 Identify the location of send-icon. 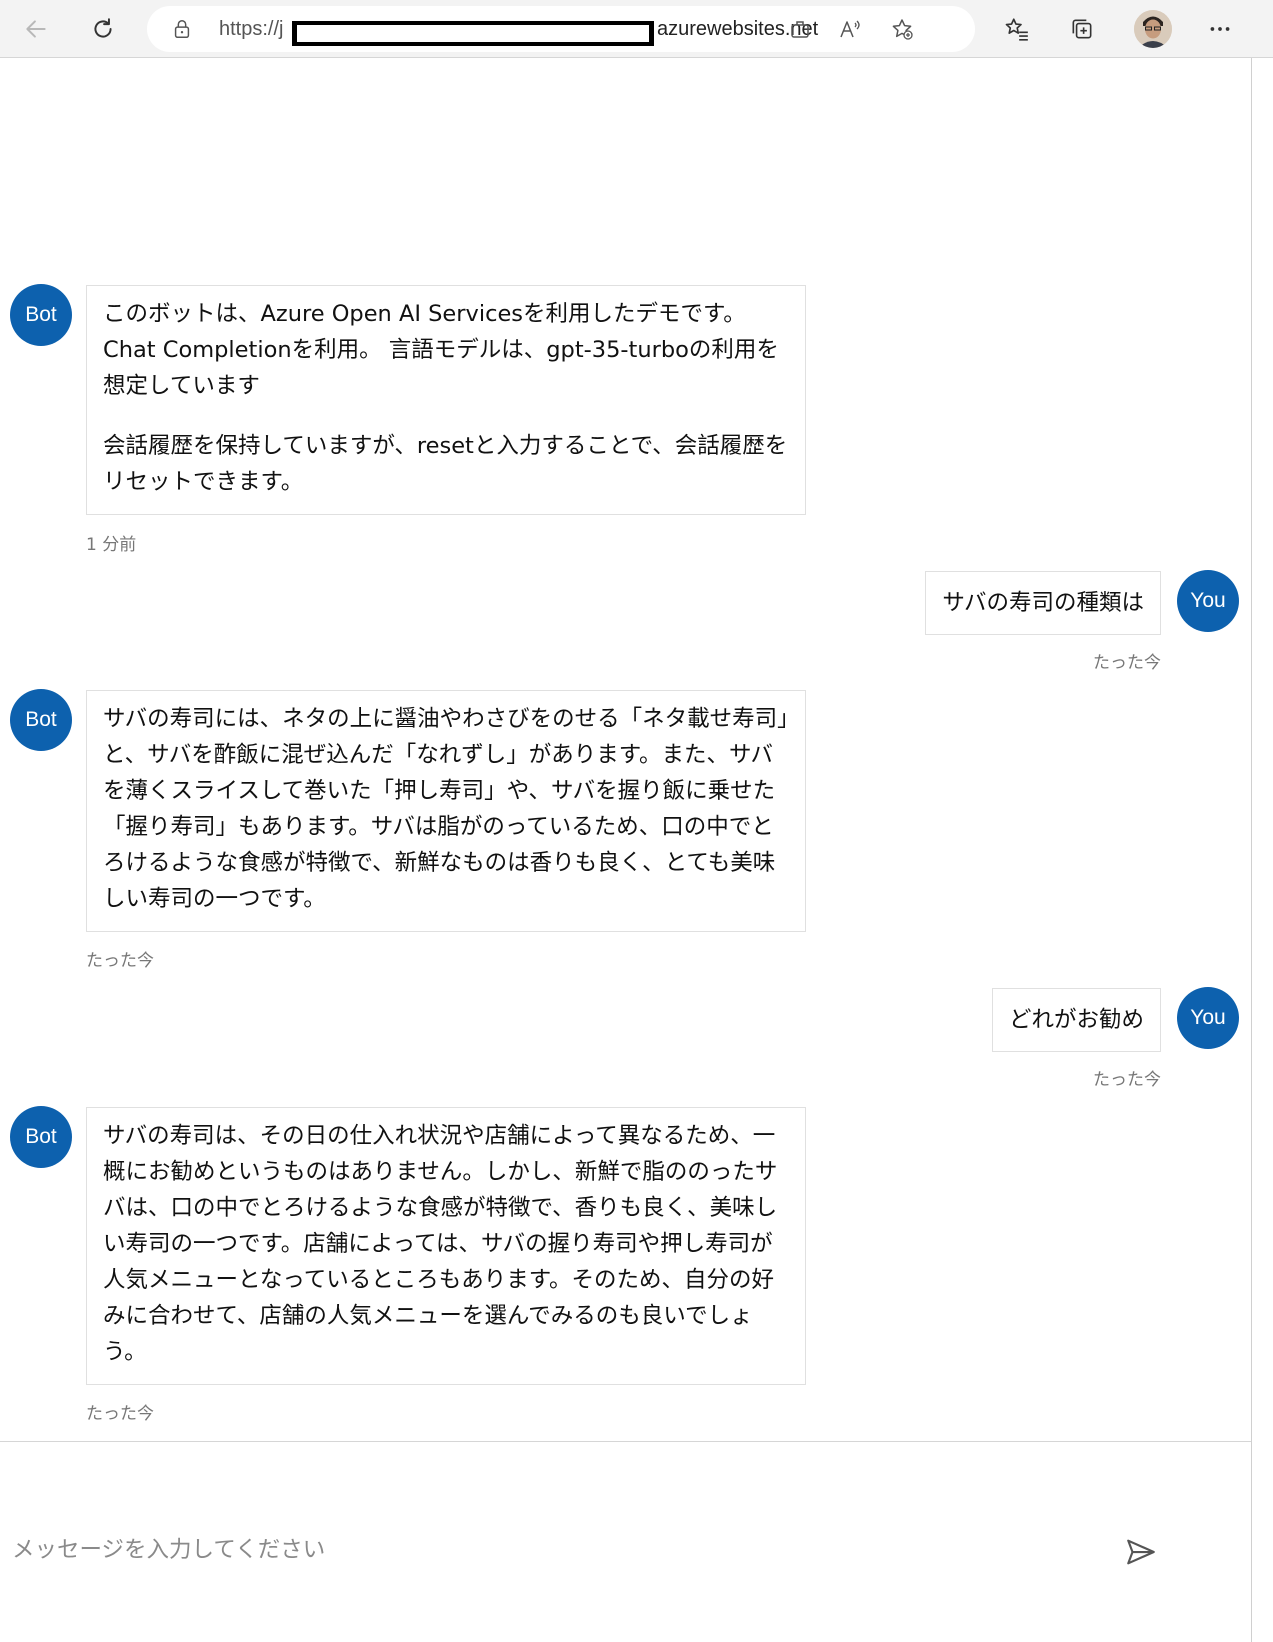
(1141, 1552).